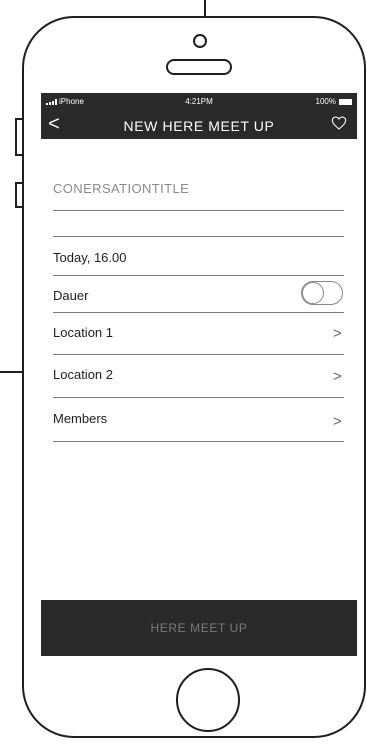  Describe the element at coordinates (198, 236) in the screenshot. I see `section-divider` at that location.